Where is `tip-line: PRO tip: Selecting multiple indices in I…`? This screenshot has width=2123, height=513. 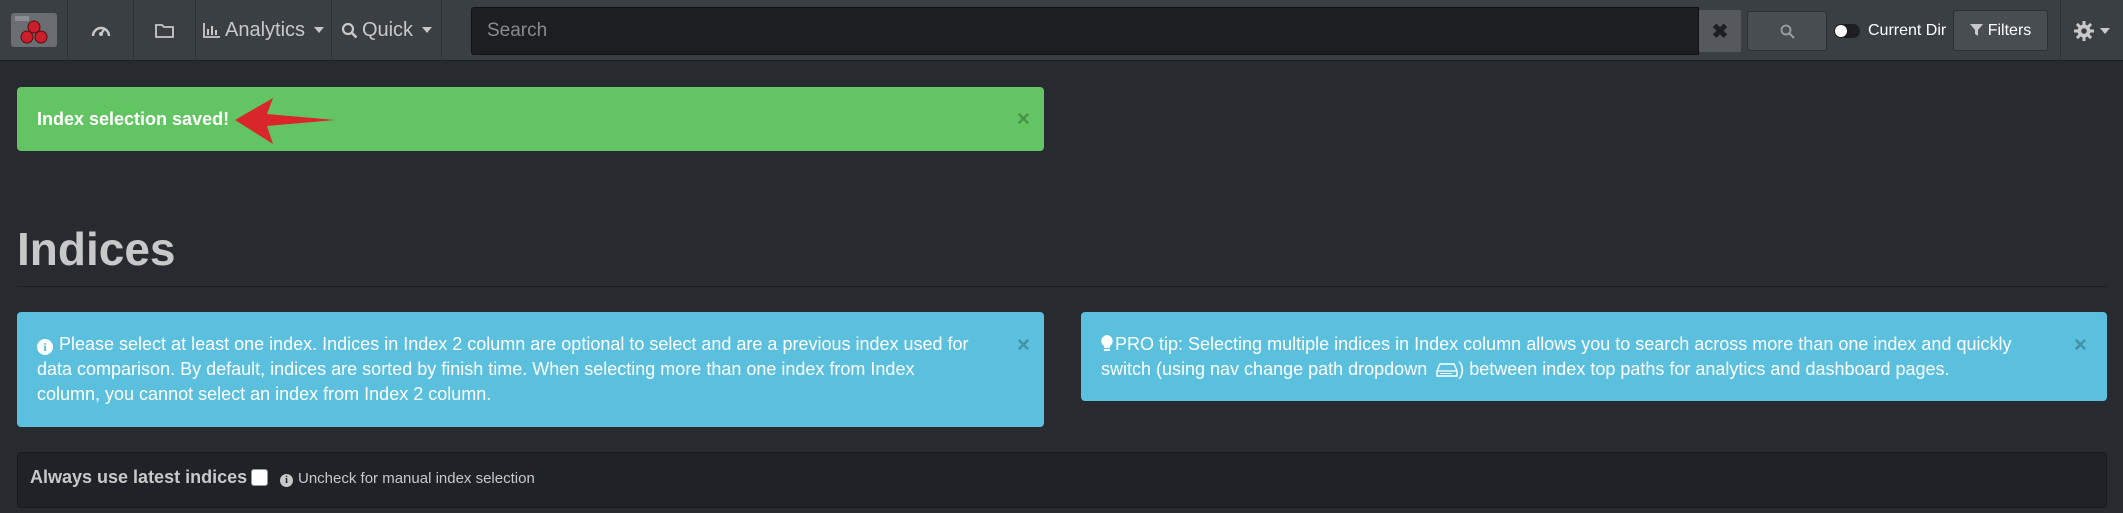
tip-line: PRO tip: Selecting multiple indices in I… is located at coordinates (1563, 344).